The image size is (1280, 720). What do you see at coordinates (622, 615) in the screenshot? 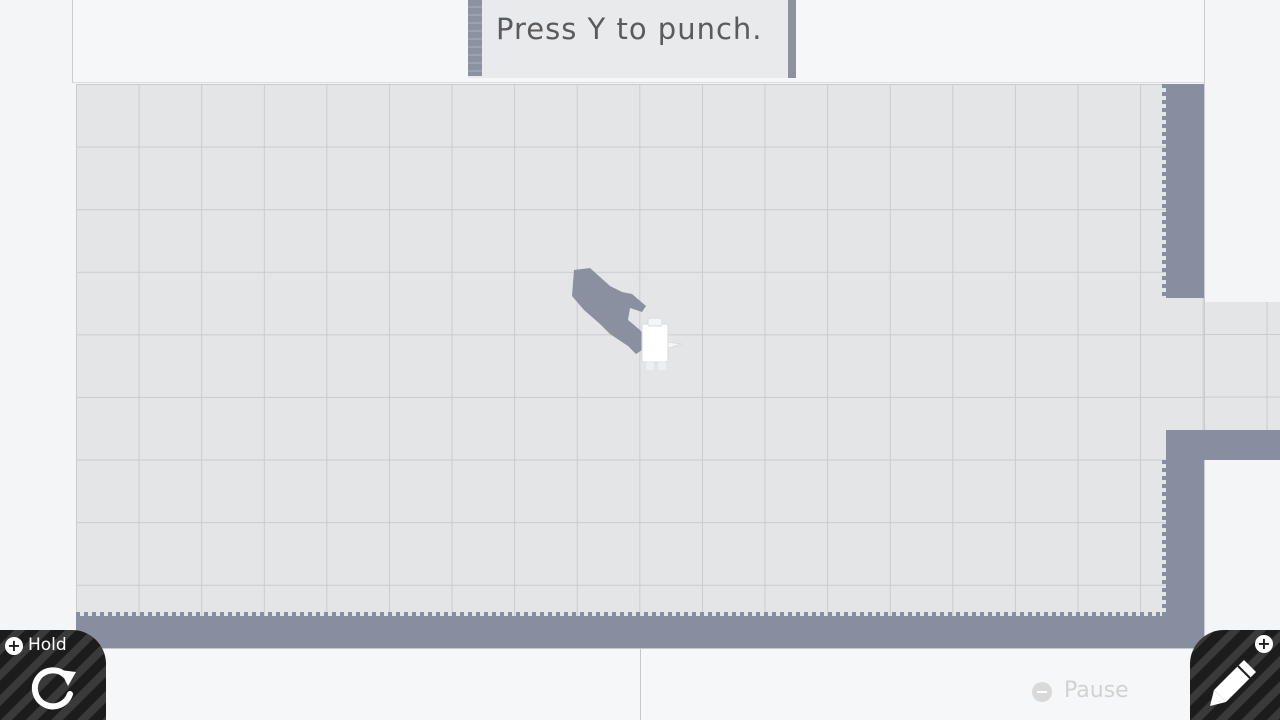
I see `shadow-edge-bottom` at bounding box center [622, 615].